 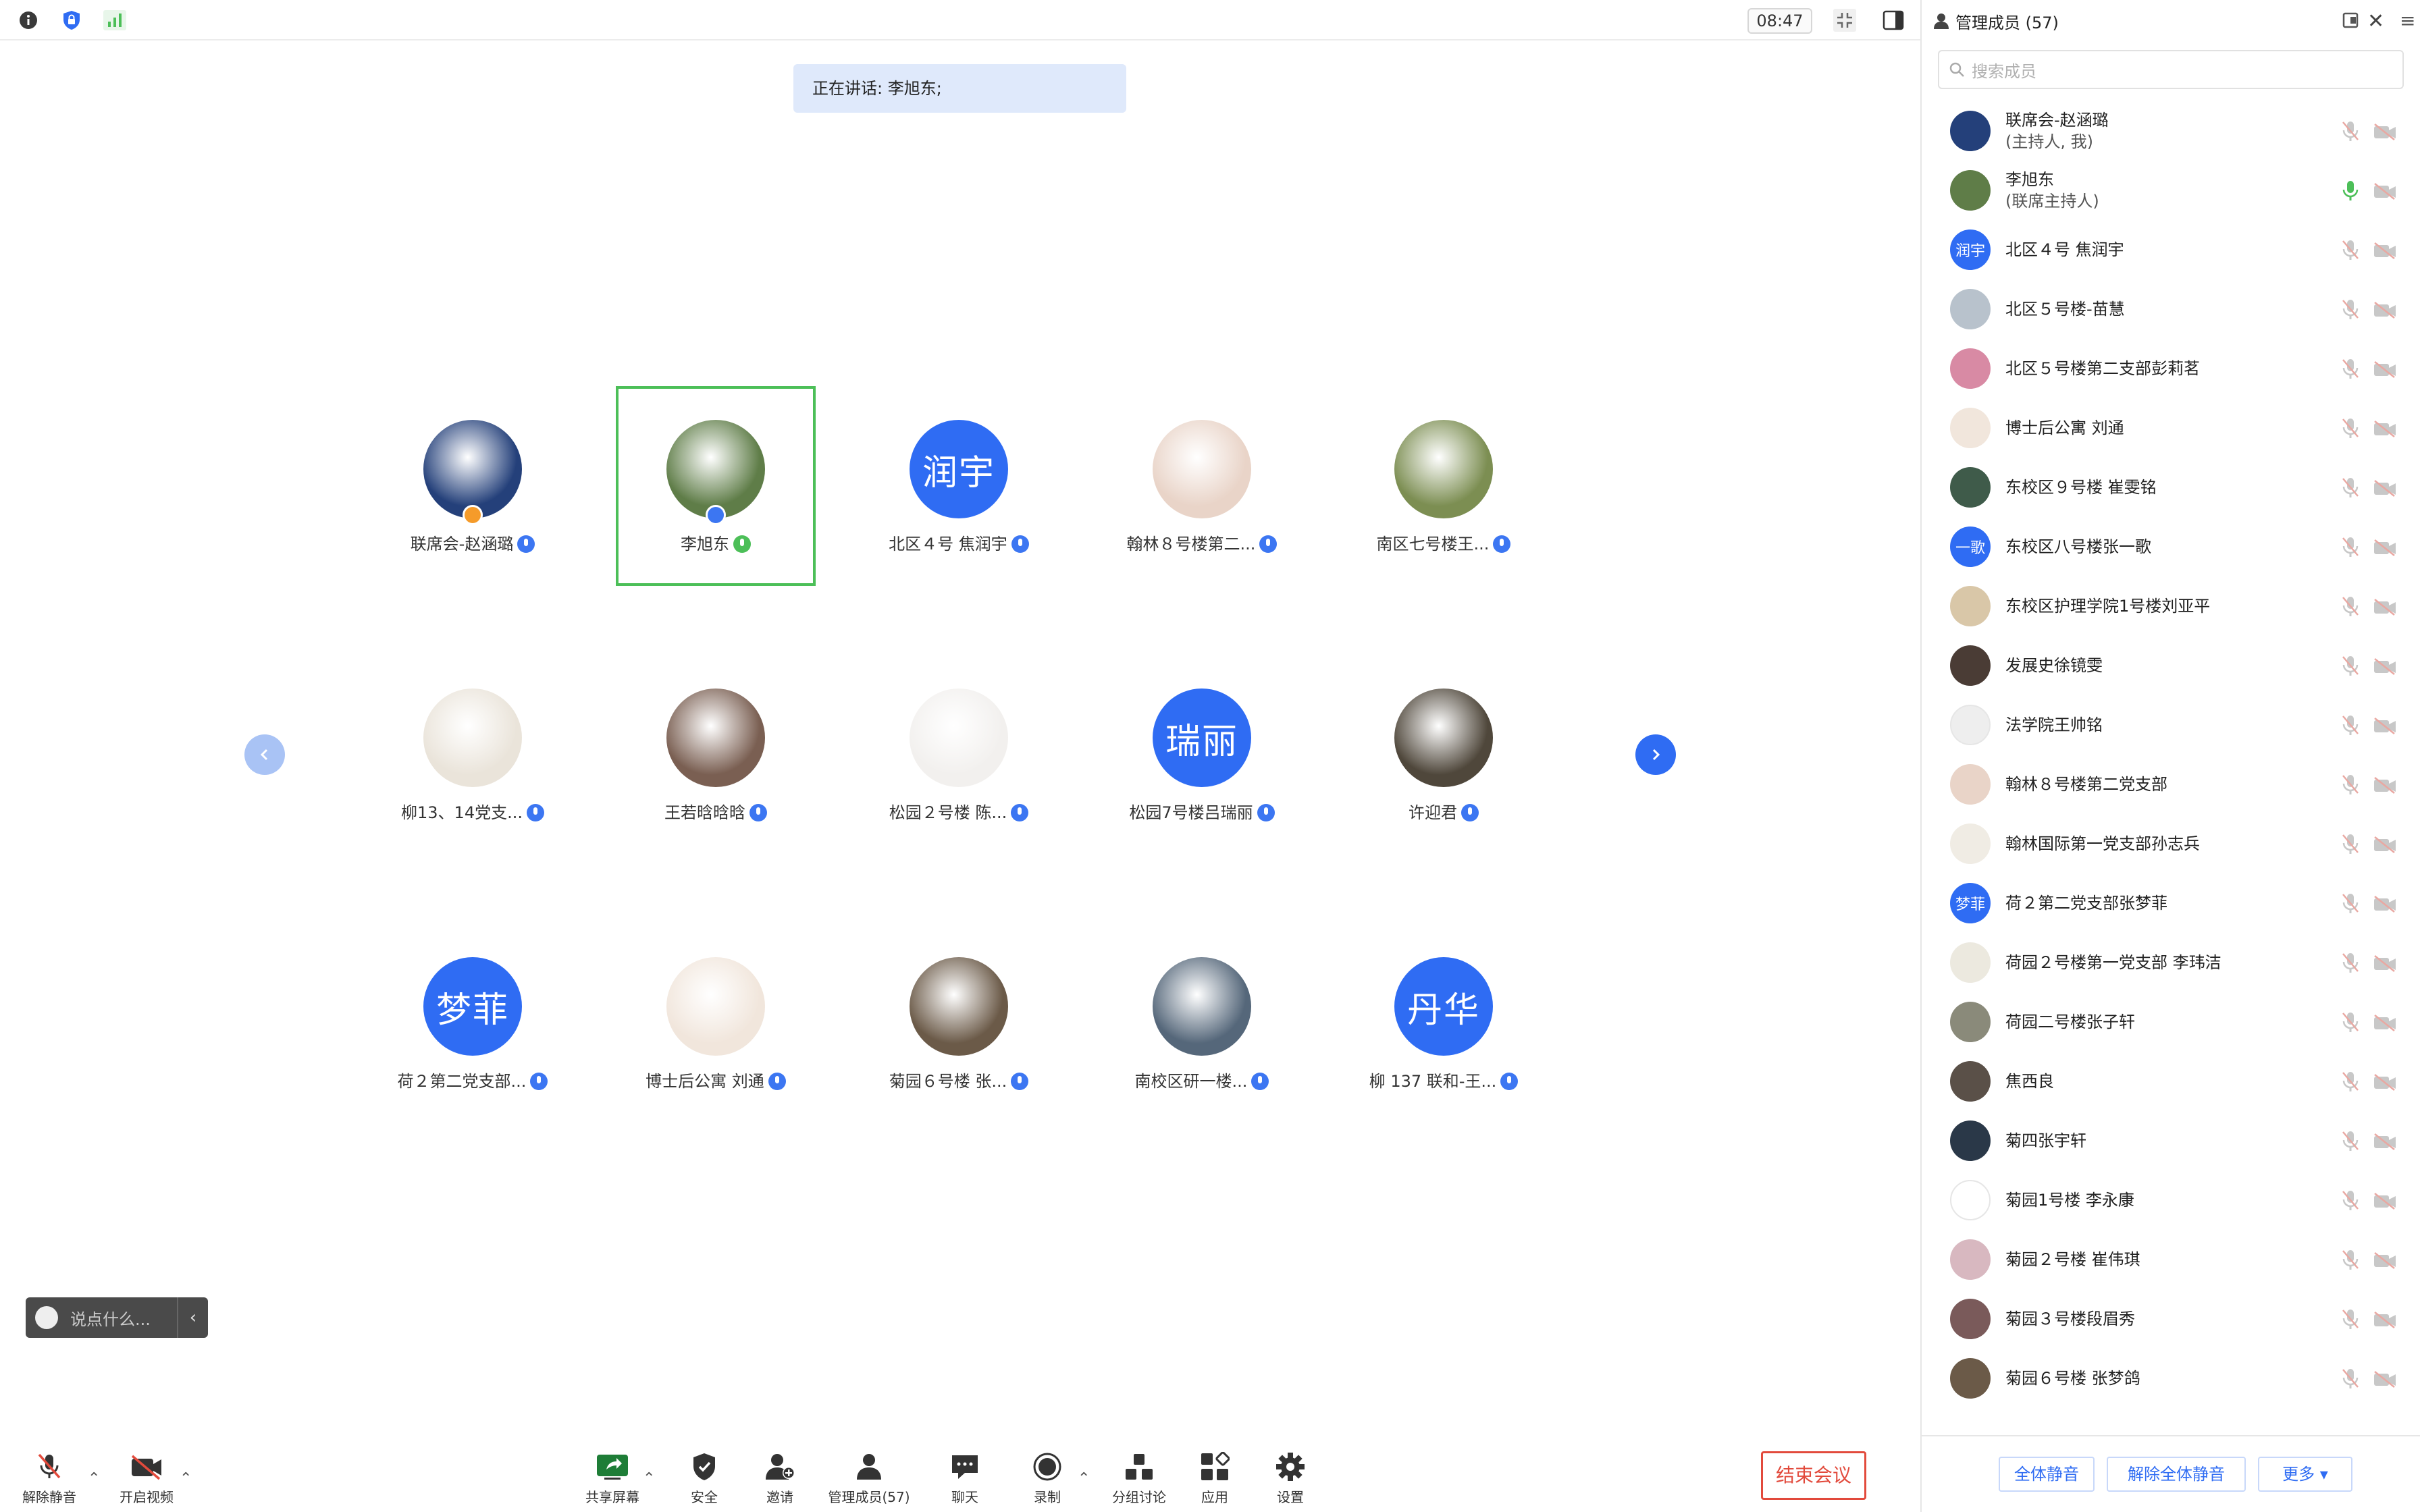 What do you see at coordinates (94, 1479) in the screenshot?
I see `audio-options-icon: ⌃` at bounding box center [94, 1479].